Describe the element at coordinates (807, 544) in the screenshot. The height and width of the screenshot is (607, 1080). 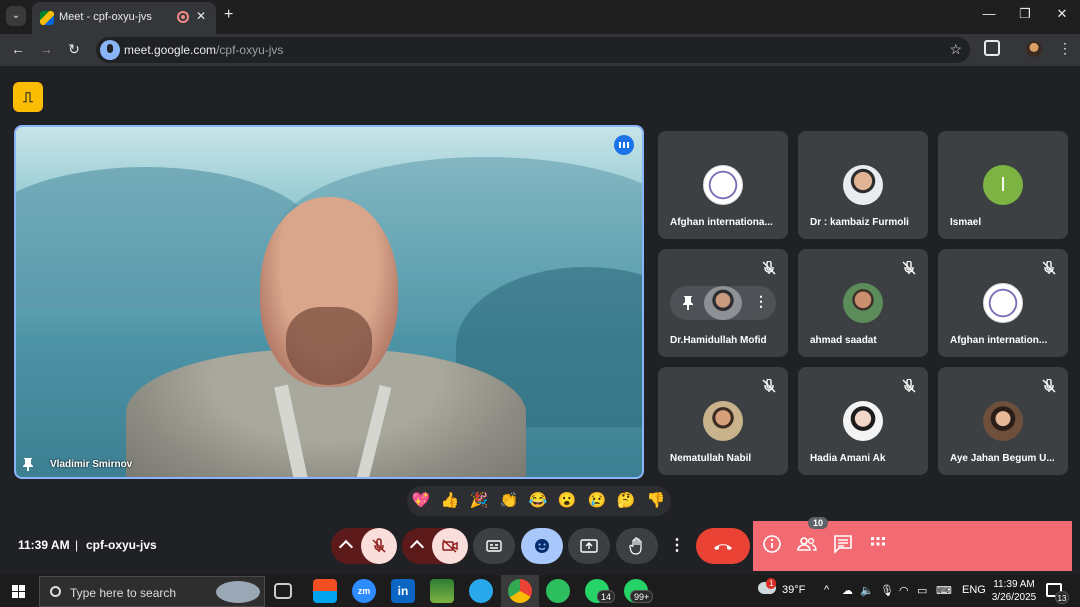
I see `people-icon` at that location.